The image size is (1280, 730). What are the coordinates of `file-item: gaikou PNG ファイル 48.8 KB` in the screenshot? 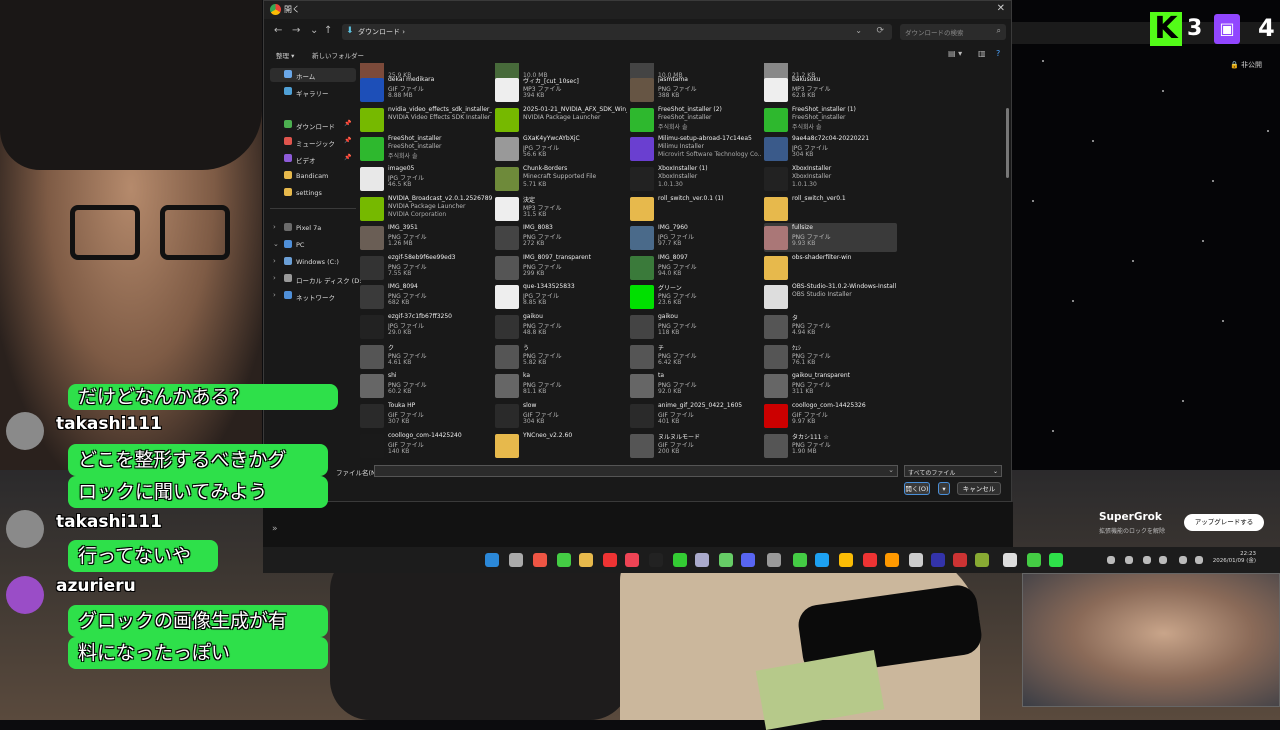 It's located at (561, 326).